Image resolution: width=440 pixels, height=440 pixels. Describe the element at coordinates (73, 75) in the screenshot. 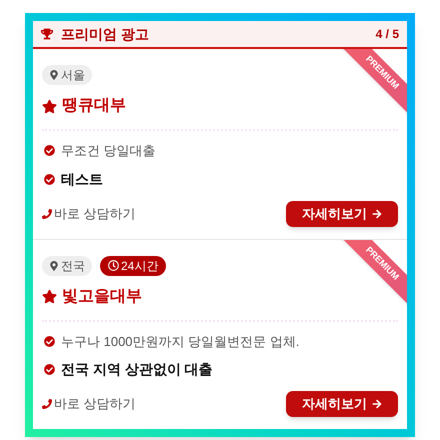

I see `location-text: 서울` at that location.